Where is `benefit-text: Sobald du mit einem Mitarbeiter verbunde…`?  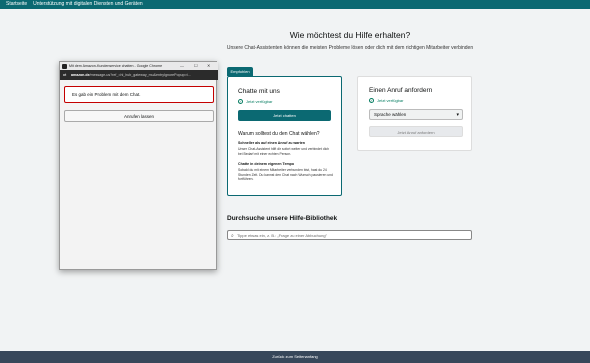 benefit-text: Sobald du mit einem Mitarbeiter verbunde… is located at coordinates (285, 175).